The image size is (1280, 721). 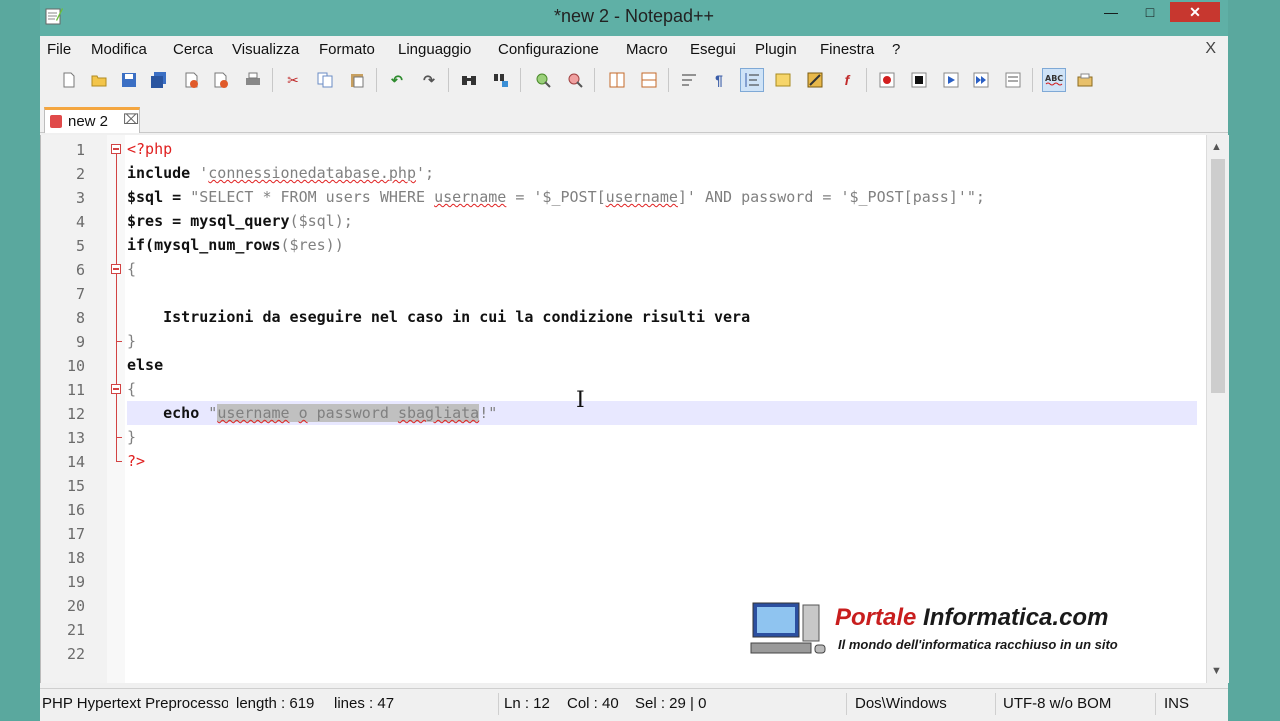 What do you see at coordinates (662, 221) in the screenshot?
I see `code-line: $res = mysql_query($sql);` at bounding box center [662, 221].